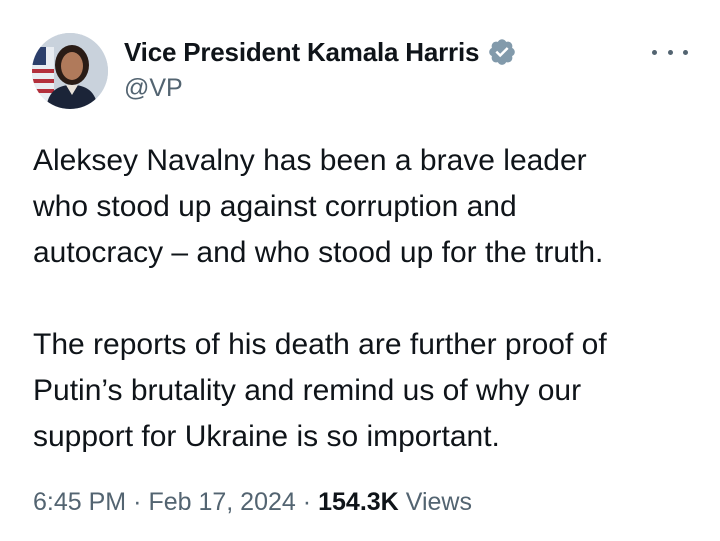  What do you see at coordinates (301, 52) in the screenshot?
I see `author-display-name: Vice President Kamala Harris` at bounding box center [301, 52].